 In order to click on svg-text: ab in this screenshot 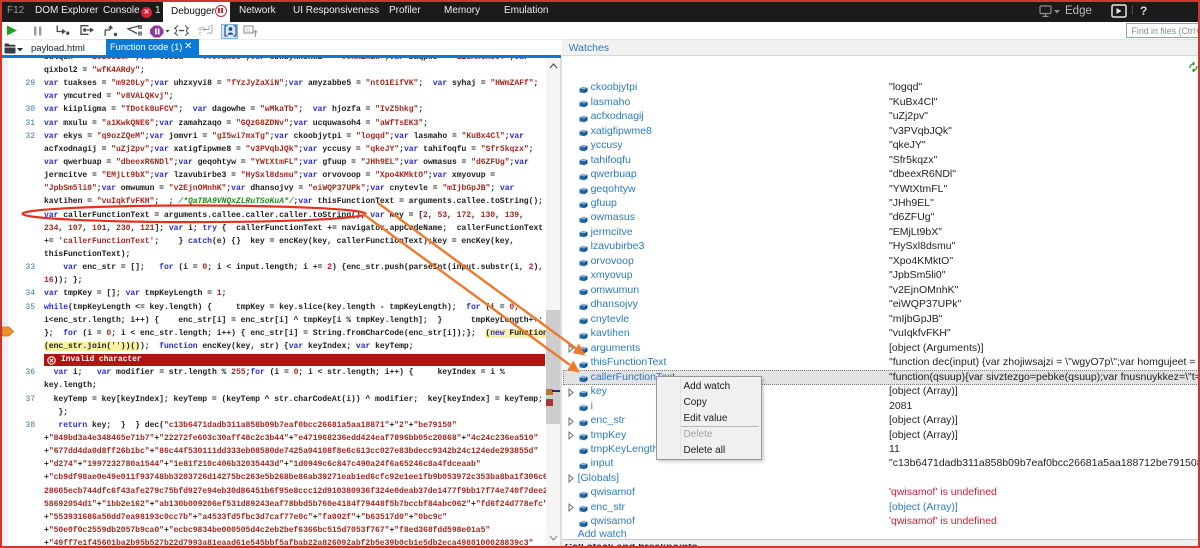, I will do `click(201, 30)`.